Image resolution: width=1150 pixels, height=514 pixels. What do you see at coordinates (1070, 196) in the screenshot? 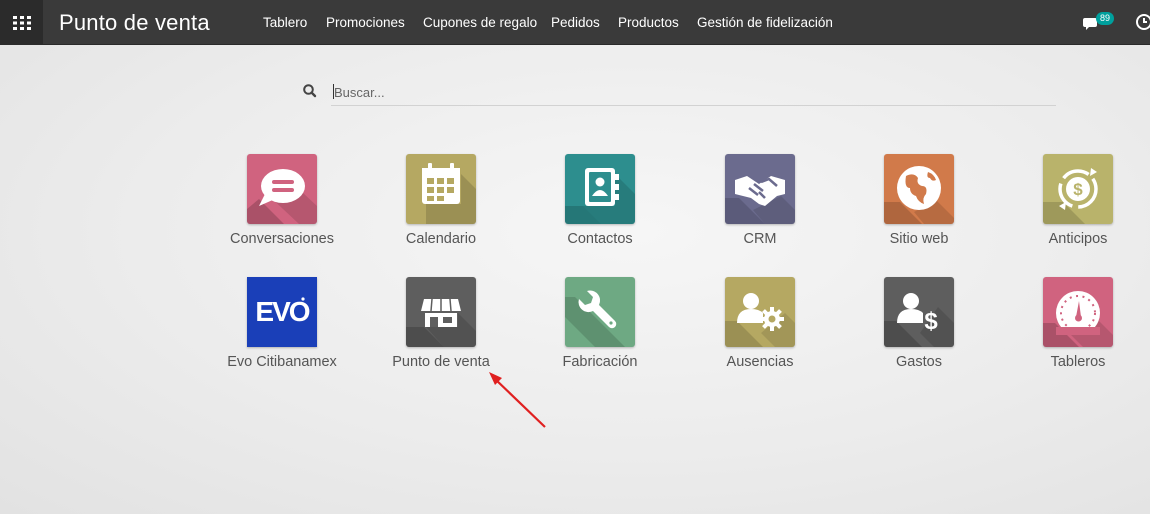
I see `dollar-cycle-icon: $` at bounding box center [1070, 196].